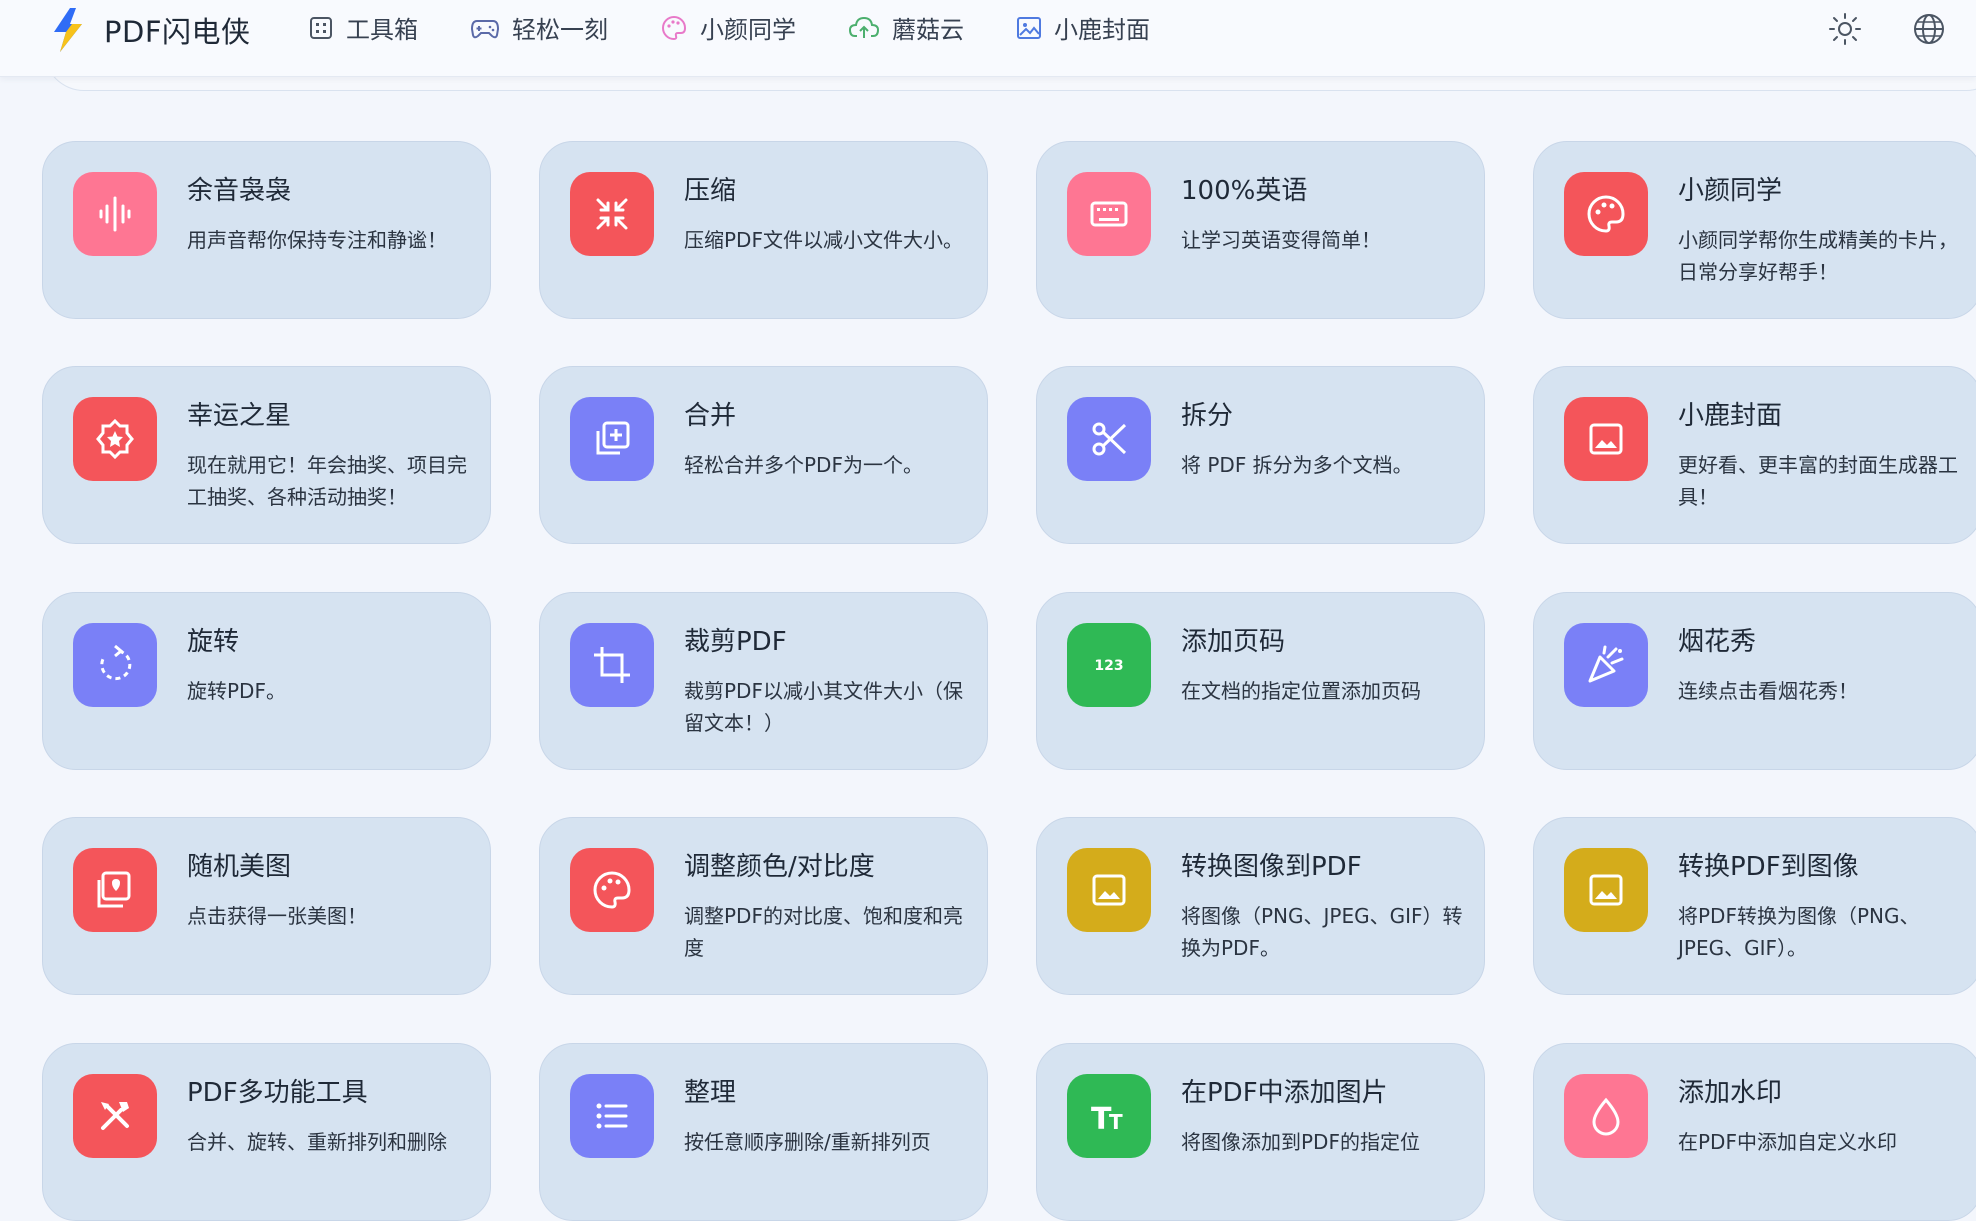 The image size is (1976, 1221). Describe the element at coordinates (1260, 906) in the screenshot. I see `tool-card-image-to-pdf: 转换图像到PDF 将图像（PNG、JPEG、GIF）转换为PDF。` at that location.